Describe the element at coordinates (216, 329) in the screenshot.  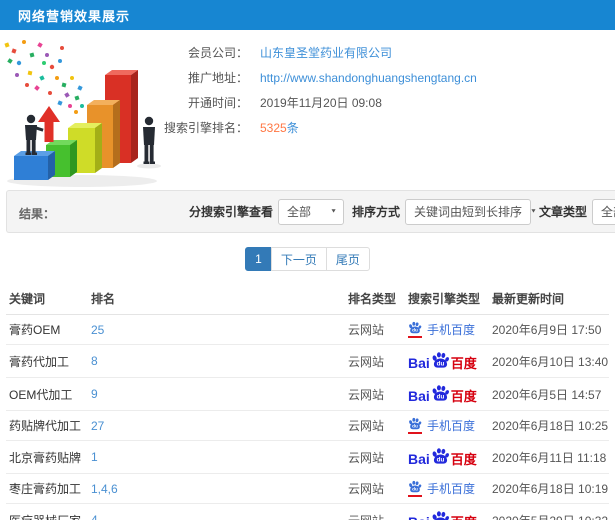
I see `rank-cell: 25` at that location.